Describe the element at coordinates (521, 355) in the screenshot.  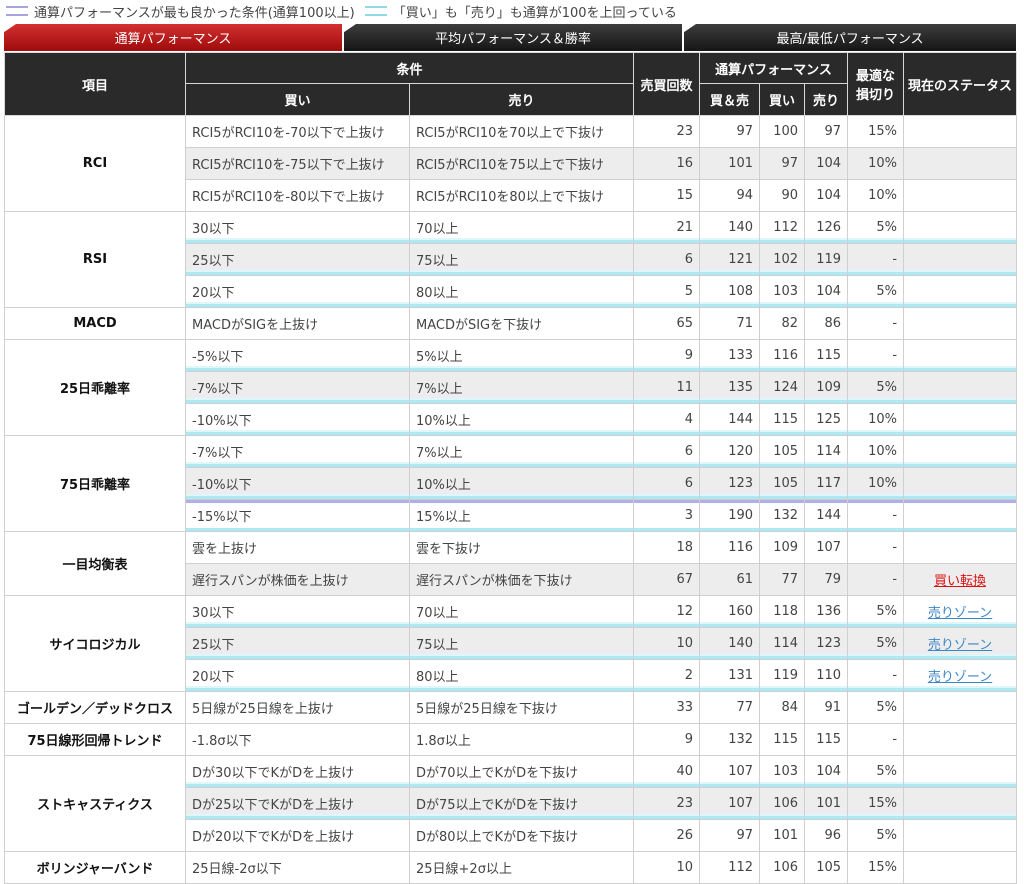
I see `sell-condition: 5%以上` at that location.